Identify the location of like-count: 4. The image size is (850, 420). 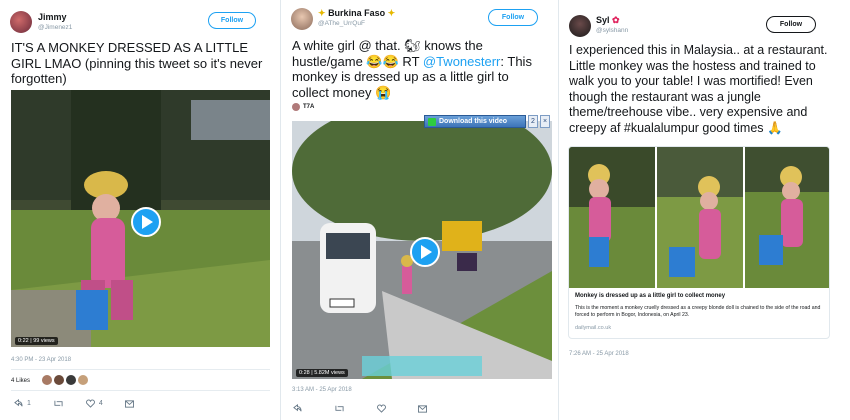
(100, 403).